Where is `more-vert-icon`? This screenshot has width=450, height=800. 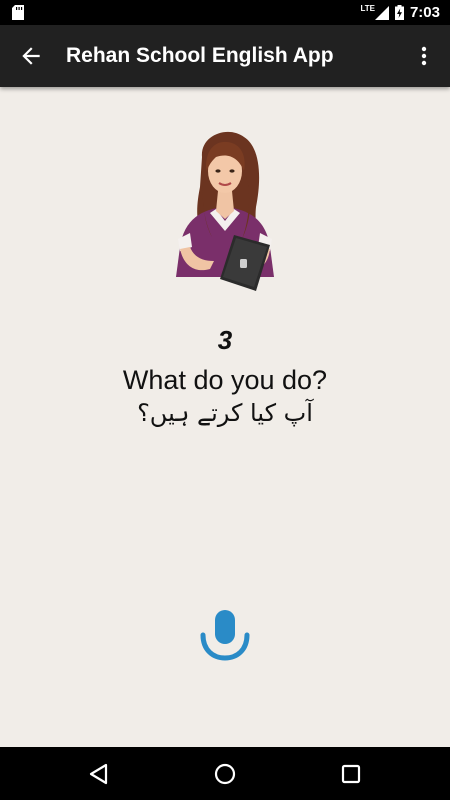 more-vert-icon is located at coordinates (424, 56).